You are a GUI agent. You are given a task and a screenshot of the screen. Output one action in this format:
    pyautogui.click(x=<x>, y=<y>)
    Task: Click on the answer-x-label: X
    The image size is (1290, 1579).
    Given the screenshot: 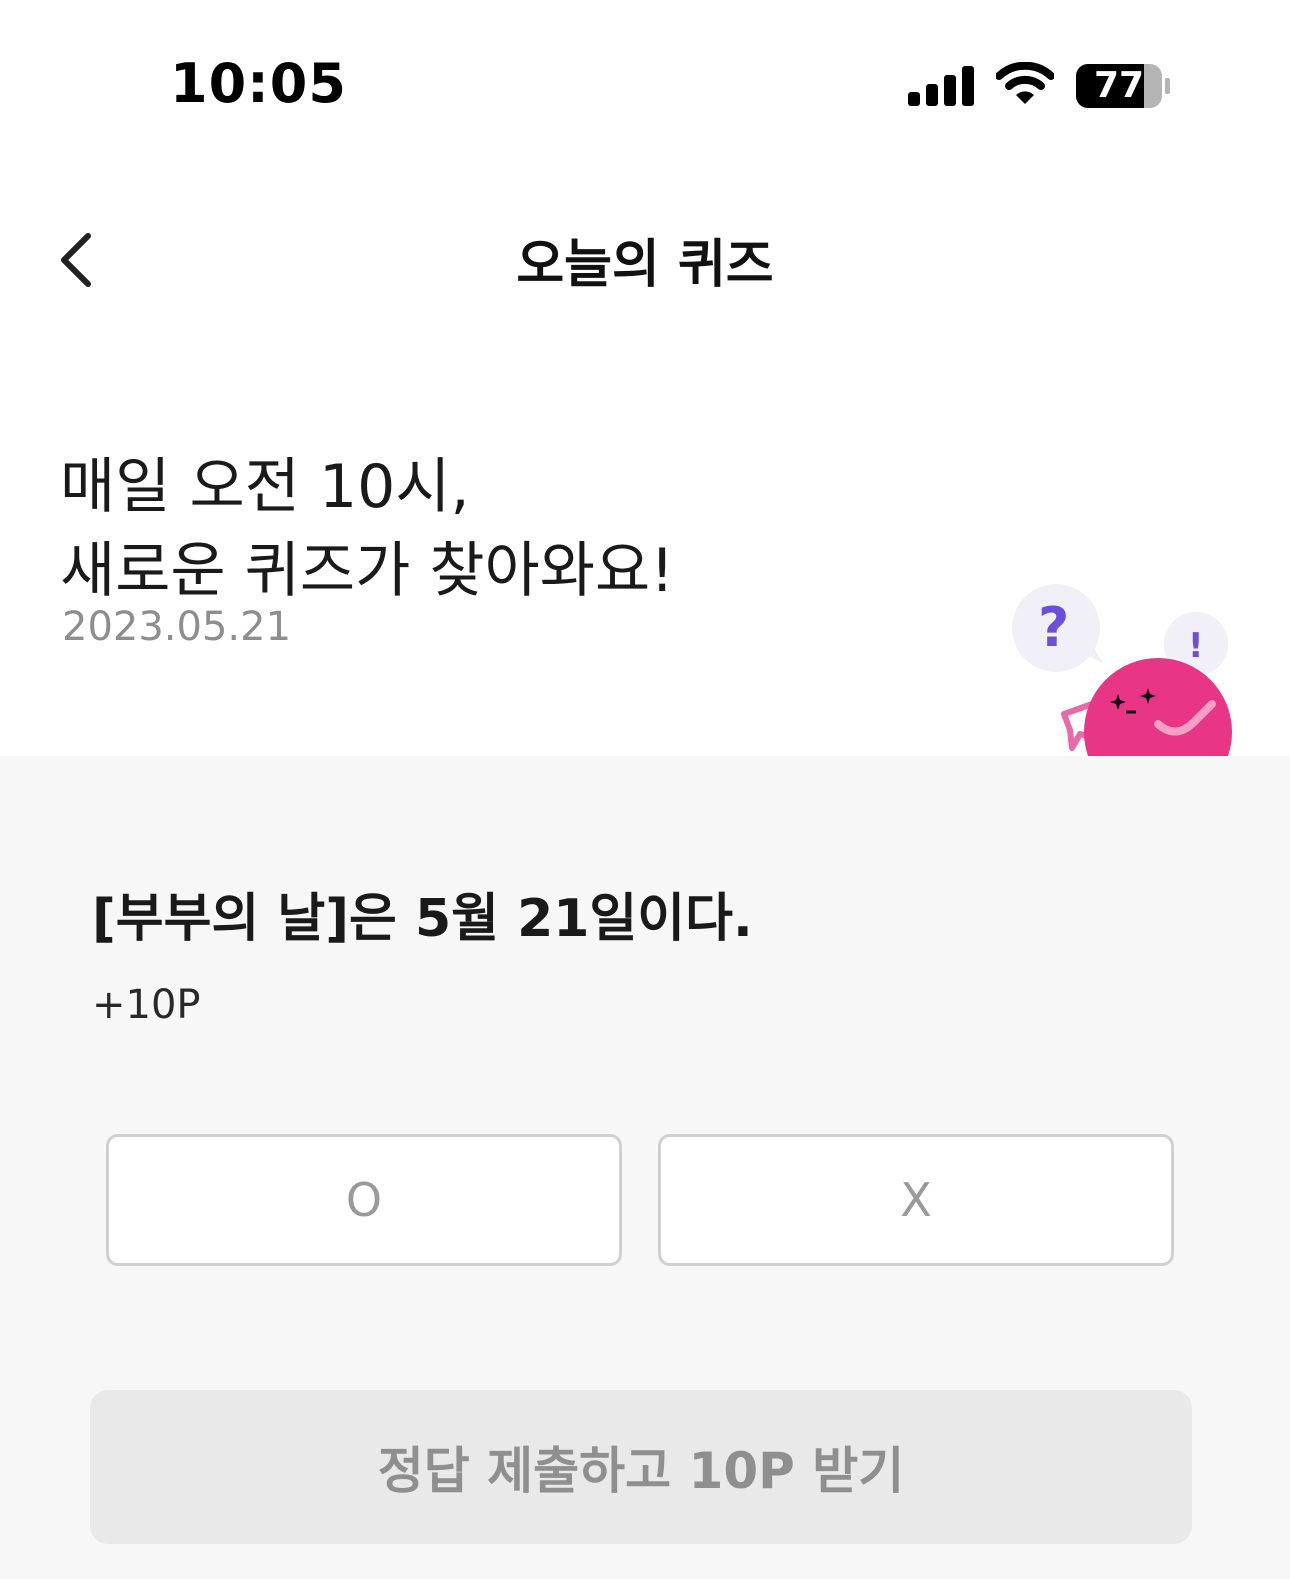 What is the action you would take?
    pyautogui.click(x=916, y=1200)
    